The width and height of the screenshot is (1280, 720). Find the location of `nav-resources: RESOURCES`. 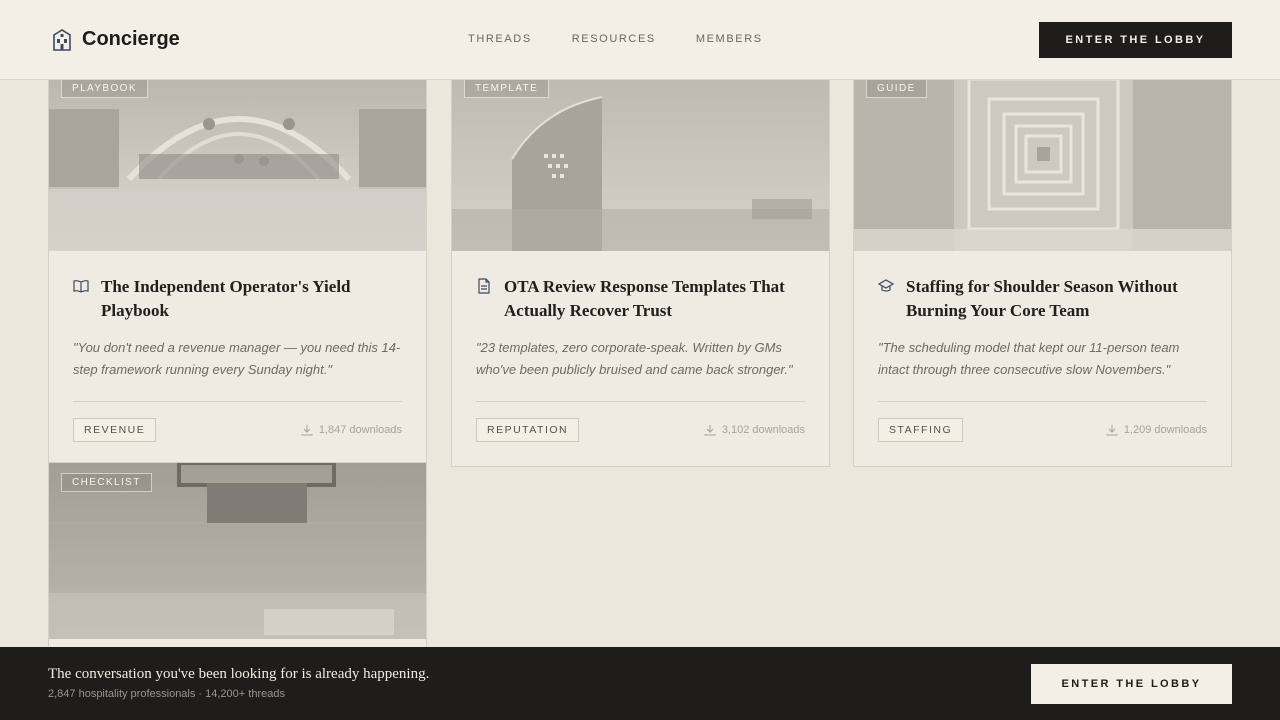

nav-resources: RESOURCES is located at coordinates (614, 39).